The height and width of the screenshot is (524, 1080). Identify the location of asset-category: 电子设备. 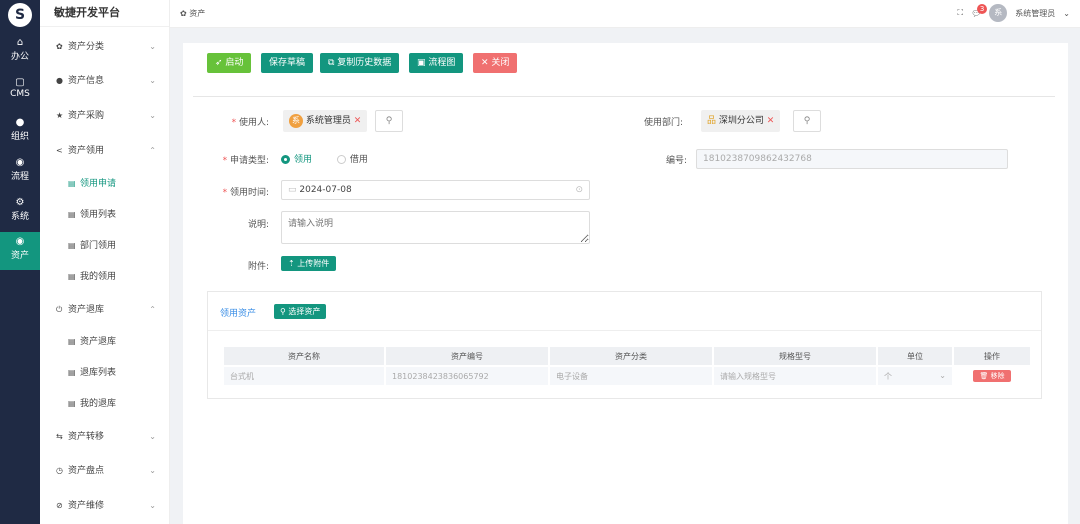
(631, 376).